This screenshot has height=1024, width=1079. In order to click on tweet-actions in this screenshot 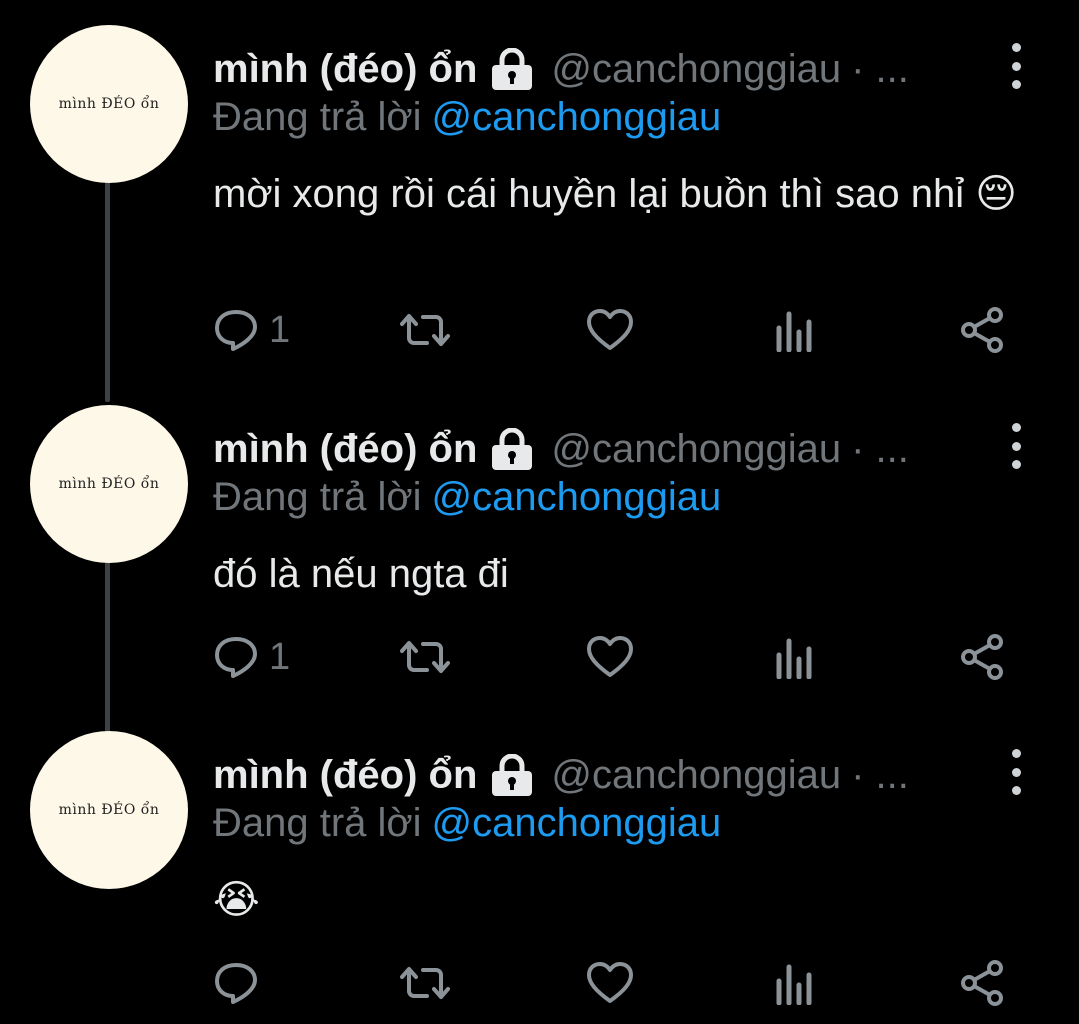, I will do `click(618, 983)`.